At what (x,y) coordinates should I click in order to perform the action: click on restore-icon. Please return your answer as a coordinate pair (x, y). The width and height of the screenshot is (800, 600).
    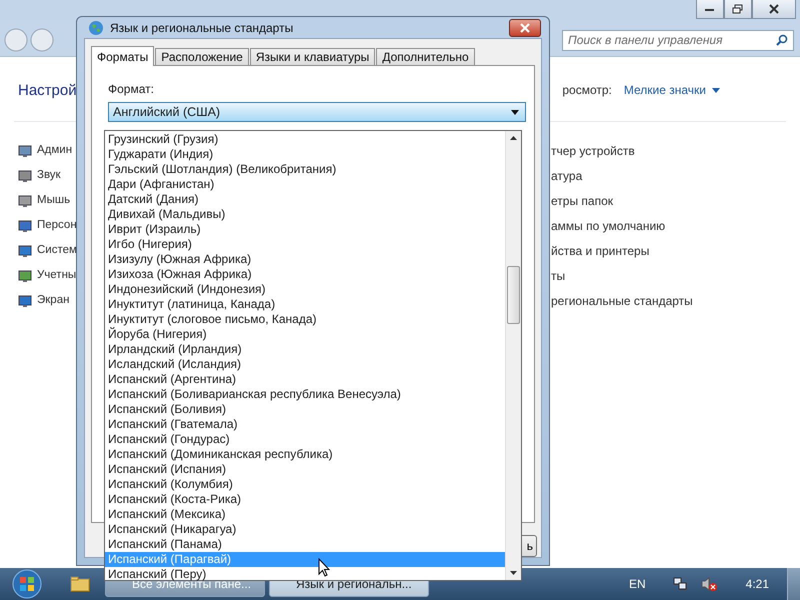
    Looking at the image, I should click on (738, 9).